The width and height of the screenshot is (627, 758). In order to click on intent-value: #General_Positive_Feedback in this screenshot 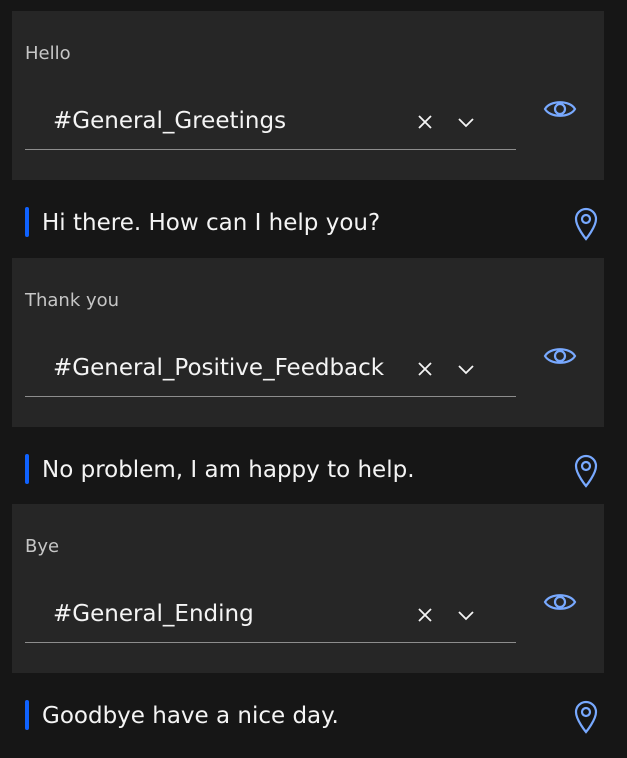, I will do `click(219, 368)`.